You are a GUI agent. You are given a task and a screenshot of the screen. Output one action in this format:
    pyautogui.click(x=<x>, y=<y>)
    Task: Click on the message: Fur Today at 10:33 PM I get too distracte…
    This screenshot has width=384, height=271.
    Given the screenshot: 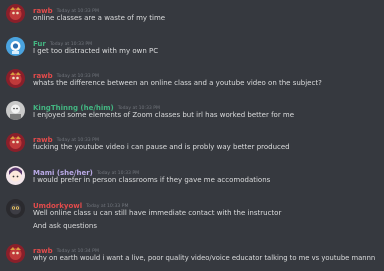 What is the action you would take?
    pyautogui.click(x=192, y=47)
    